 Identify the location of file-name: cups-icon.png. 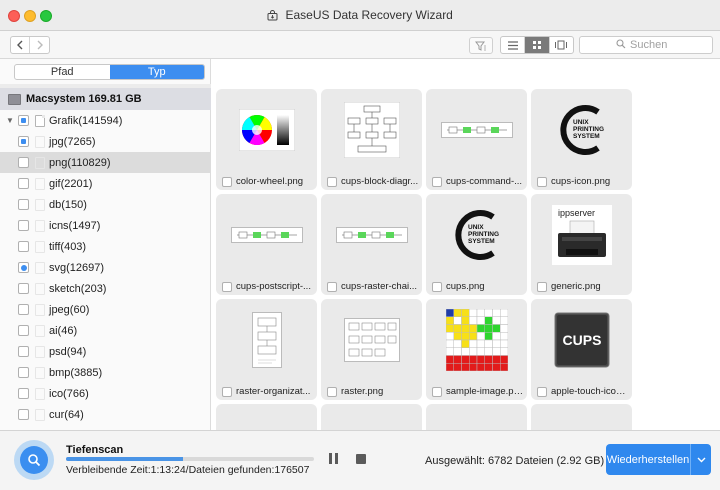
(581, 181).